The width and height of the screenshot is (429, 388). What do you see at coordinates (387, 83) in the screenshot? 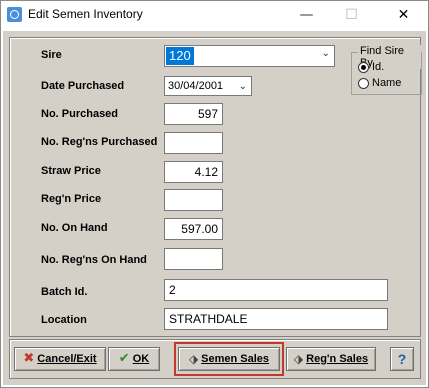
I see `find-by-name-label: Name` at bounding box center [387, 83].